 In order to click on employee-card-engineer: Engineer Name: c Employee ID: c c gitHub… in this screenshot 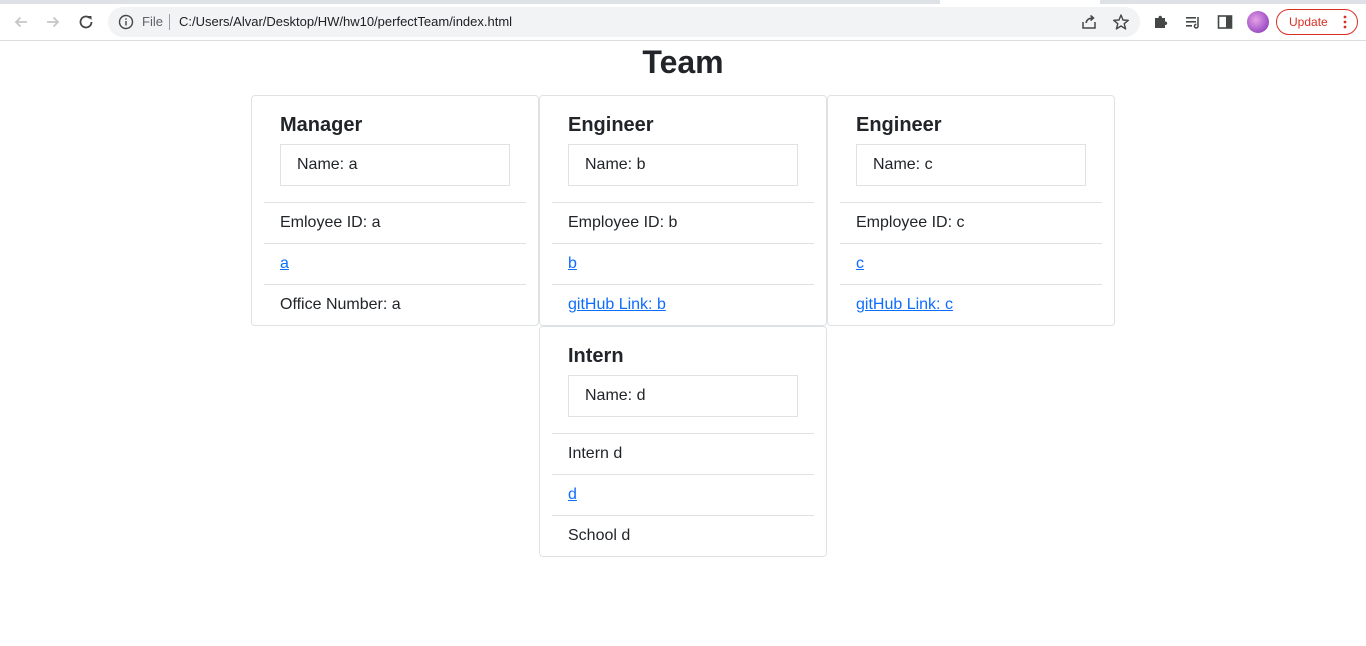, I will do `click(971, 210)`.